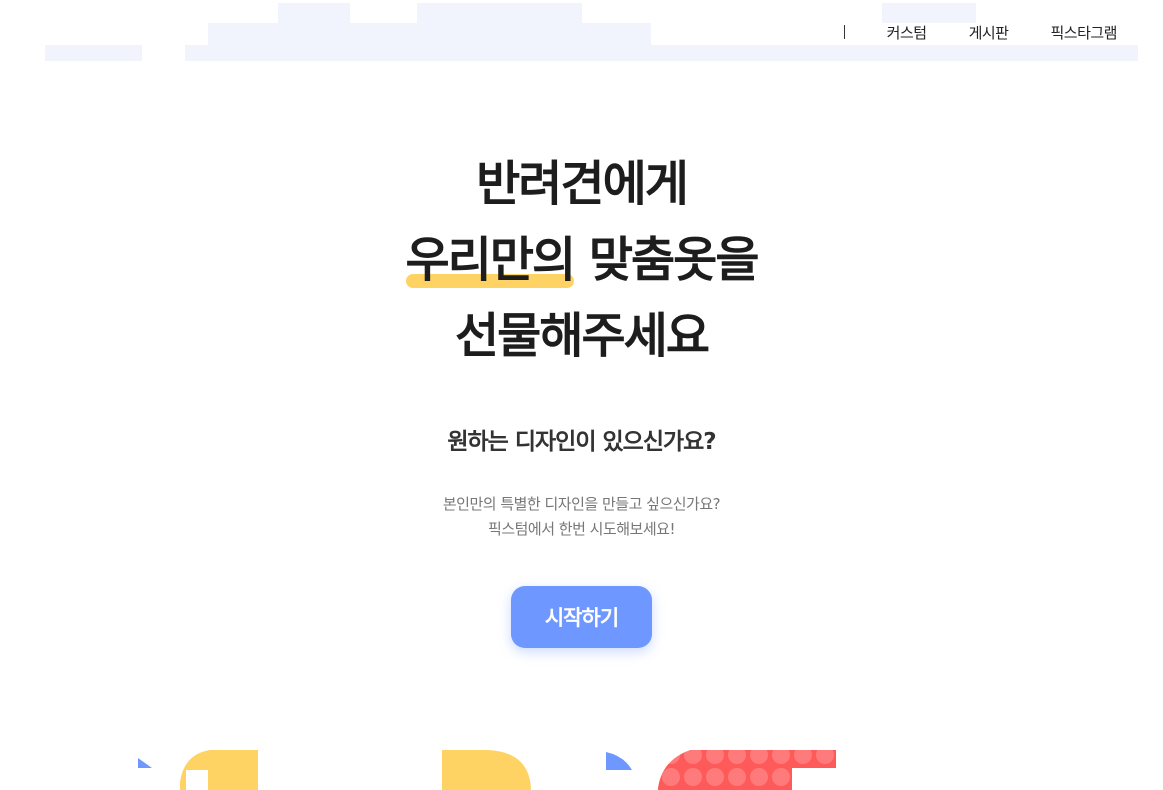 The width and height of the screenshot is (1163, 790). What do you see at coordinates (581, 529) in the screenshot?
I see `description-line-2: 픽스텀에서 한번 시도해보세요!` at bounding box center [581, 529].